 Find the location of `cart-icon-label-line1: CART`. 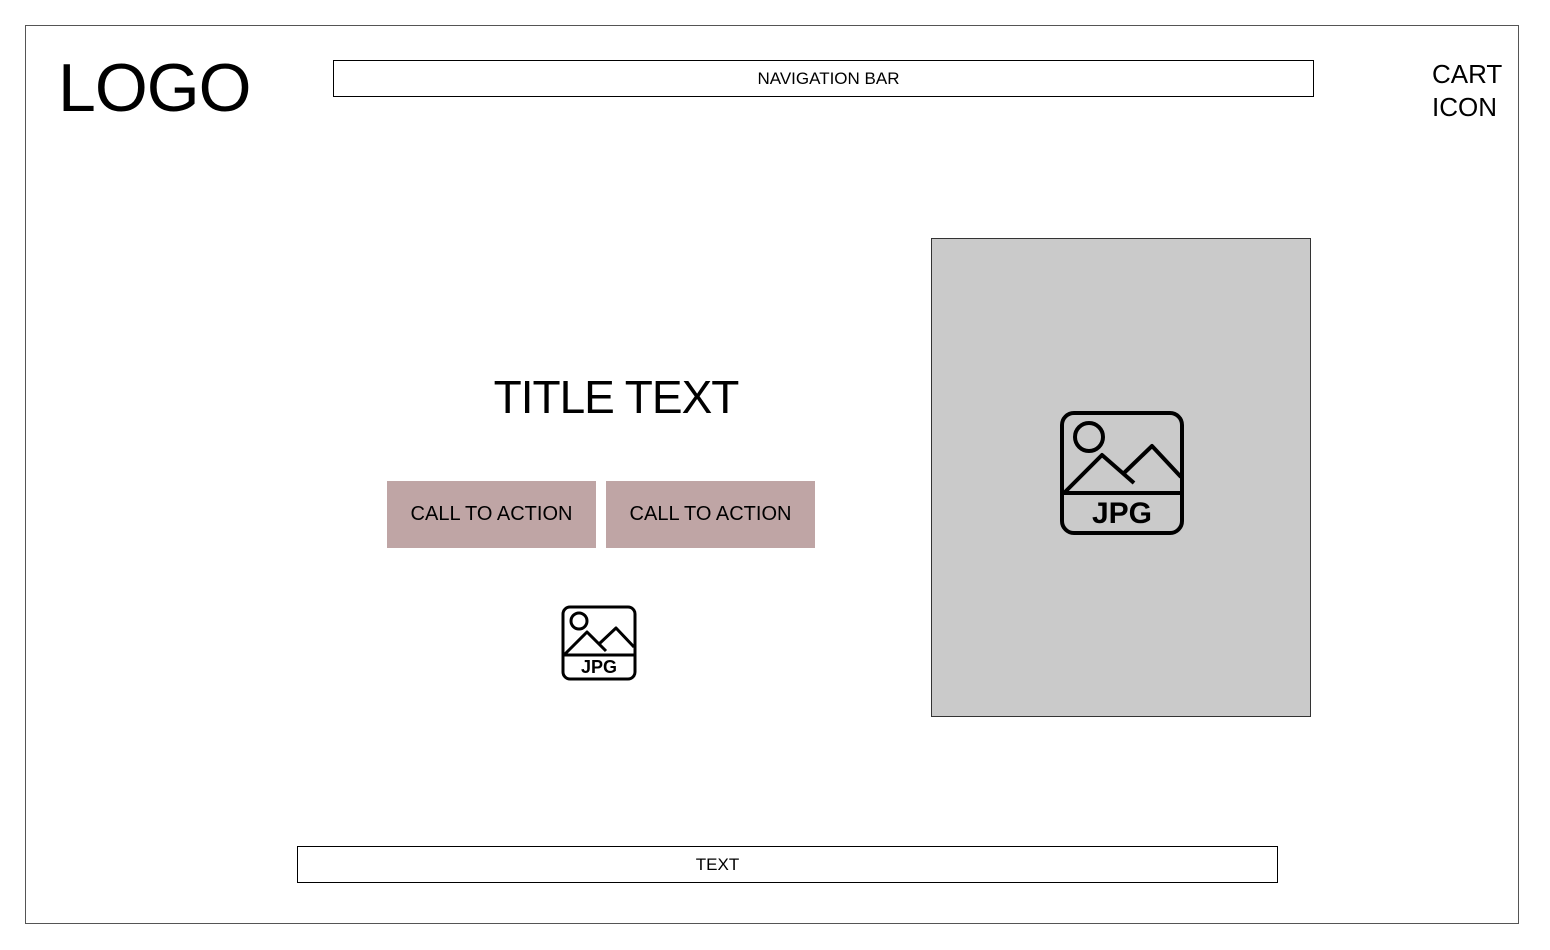

cart-icon-label-line1: CART is located at coordinates (1467, 74).